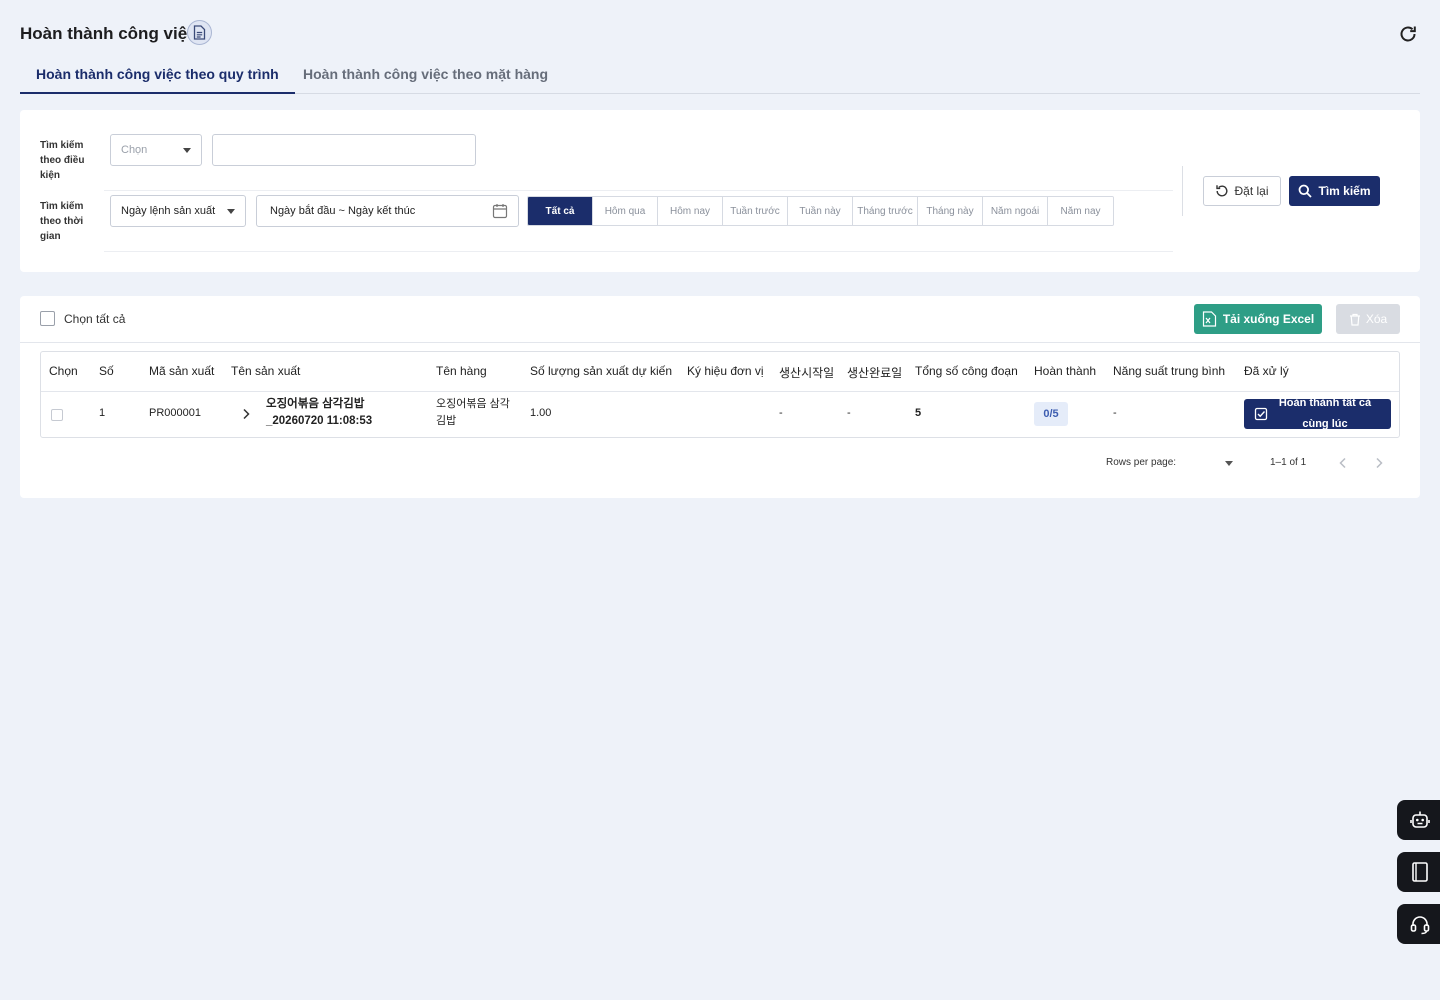 The height and width of the screenshot is (1000, 1440). Describe the element at coordinates (57, 415) in the screenshot. I see `row-checkbox` at that location.